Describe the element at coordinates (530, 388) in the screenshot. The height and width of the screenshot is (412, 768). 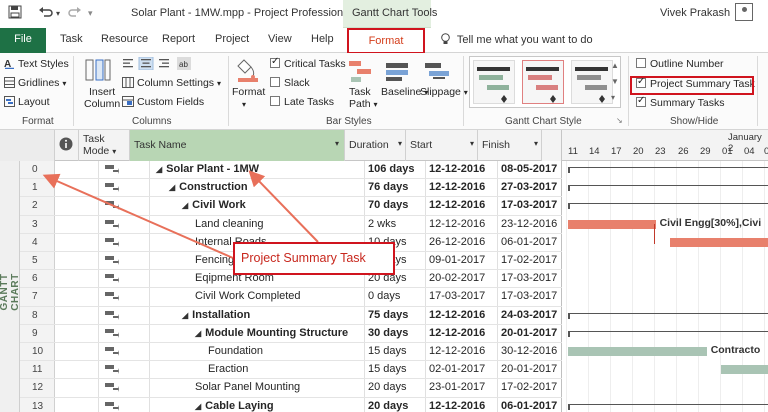
I see `finish-cell: 17-02-2017` at that location.